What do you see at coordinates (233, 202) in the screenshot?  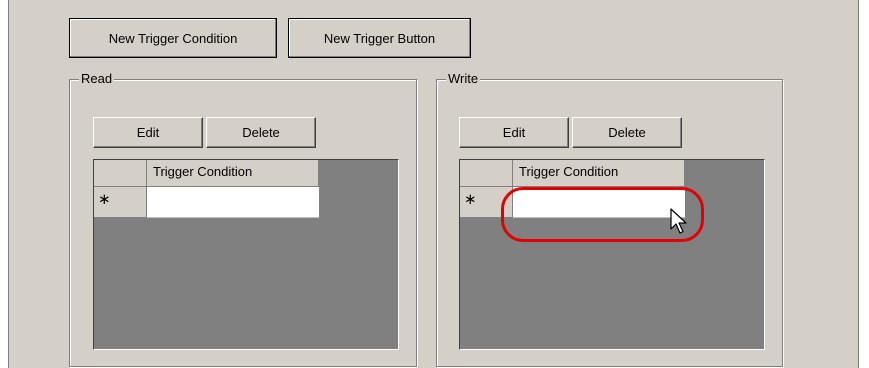 I see `read-trigger-condition-cell` at bounding box center [233, 202].